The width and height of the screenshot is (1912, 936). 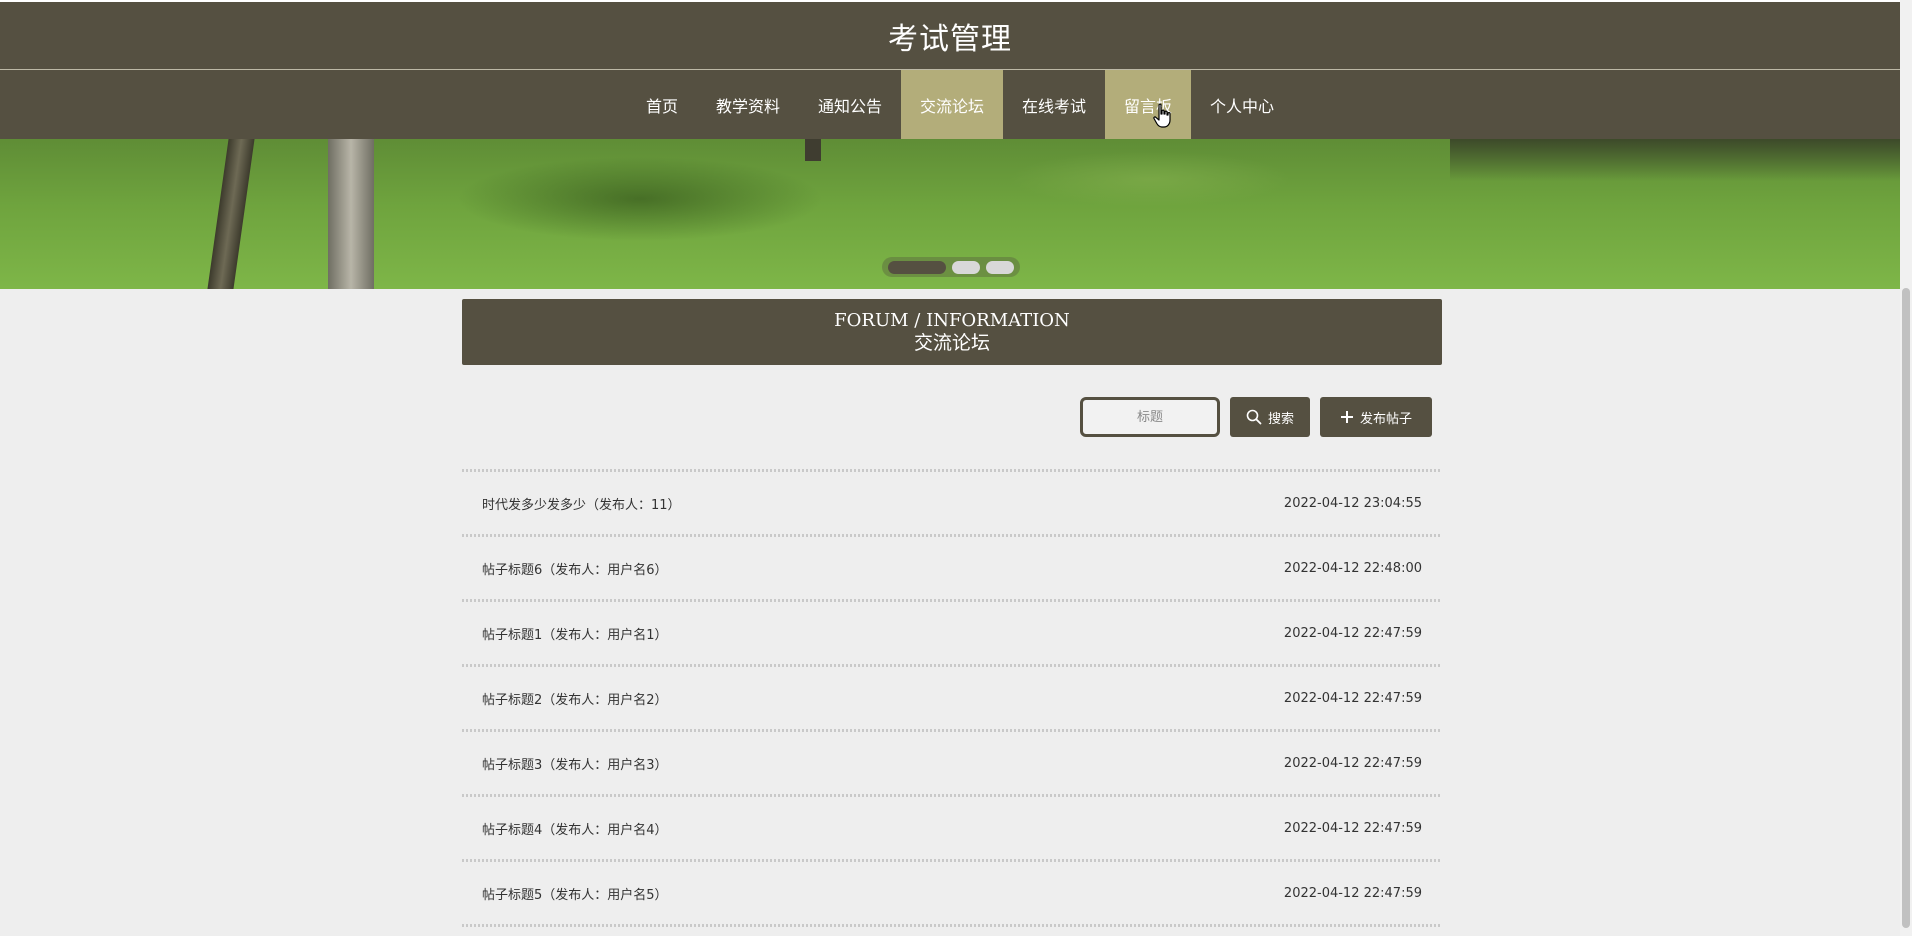 What do you see at coordinates (575, 570) in the screenshot?
I see `post-title: 帖子标题6（发布人：用户名6）` at bounding box center [575, 570].